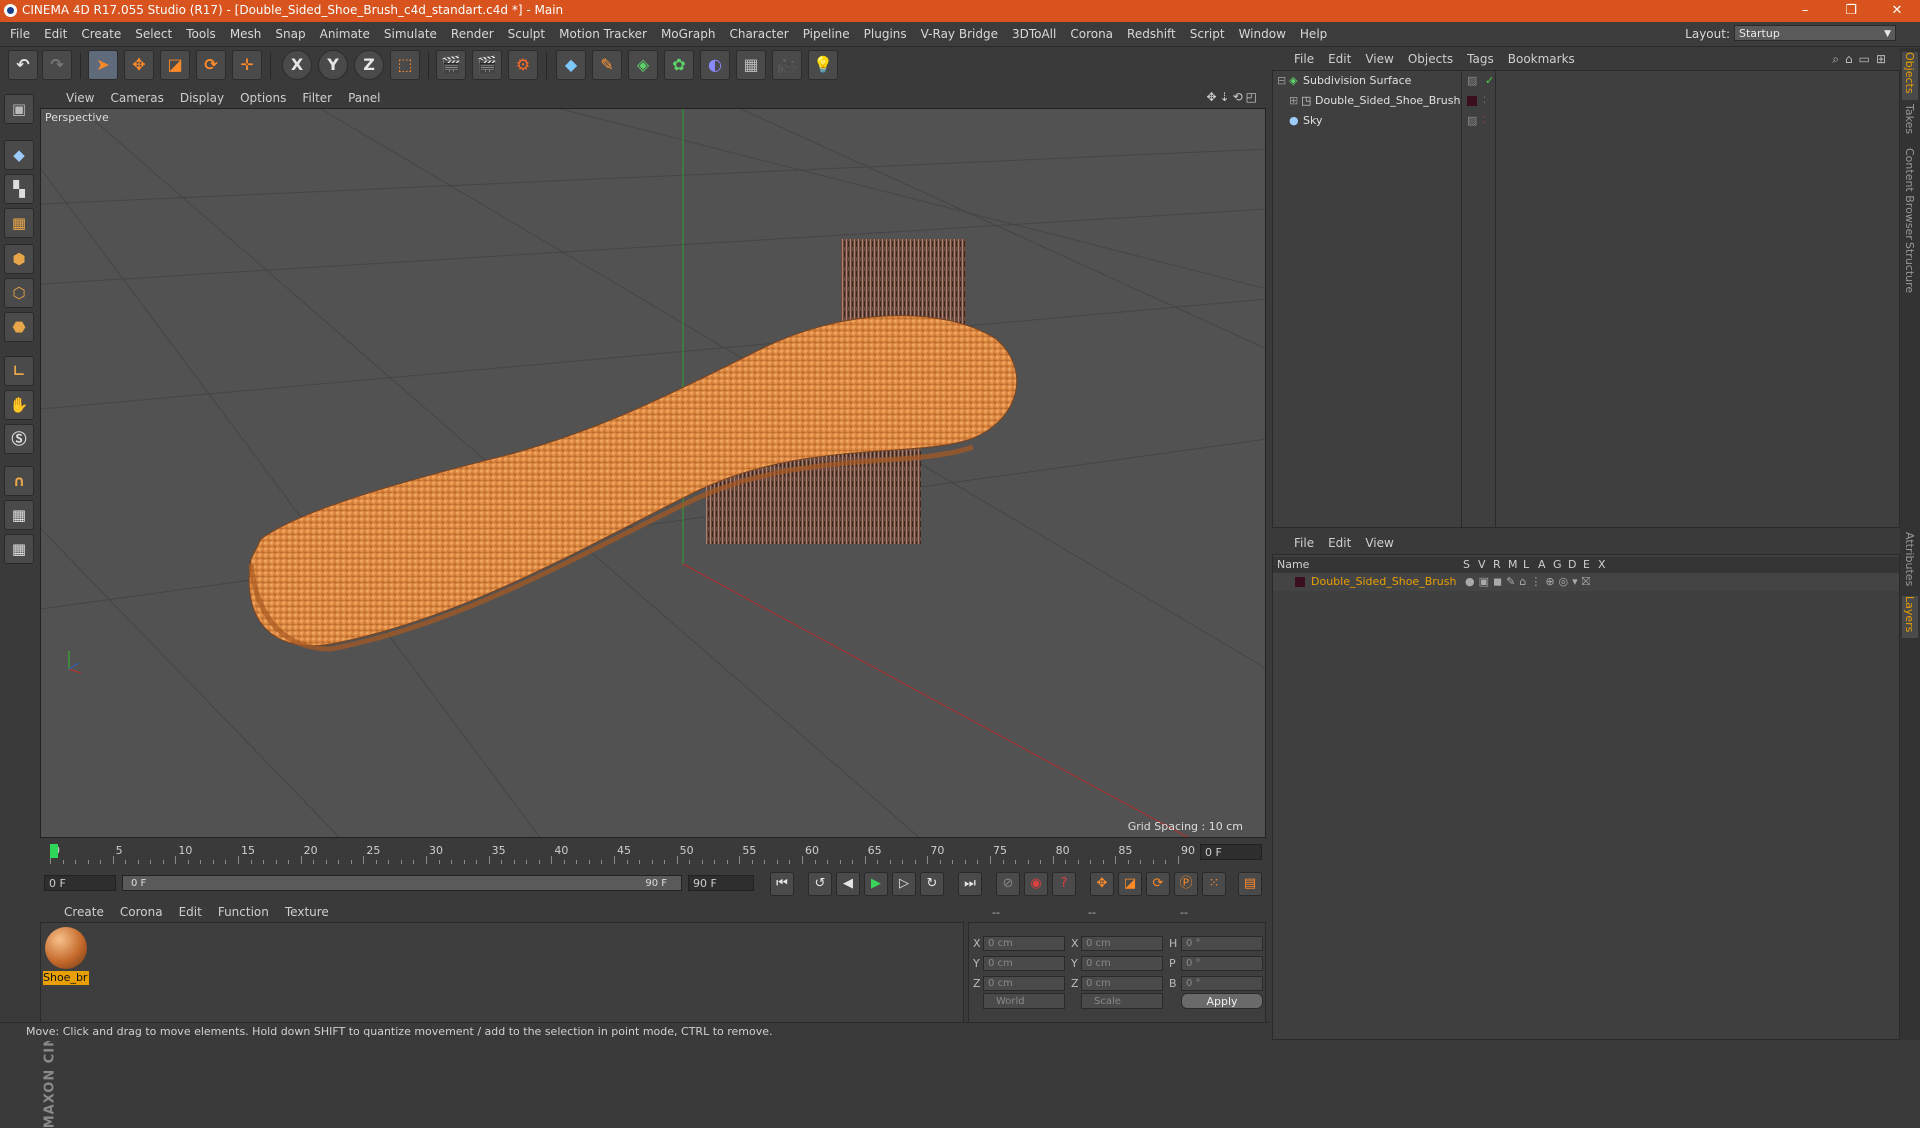  Describe the element at coordinates (1339, 543) in the screenshot. I see `layer-menu-edit: Edit` at that location.